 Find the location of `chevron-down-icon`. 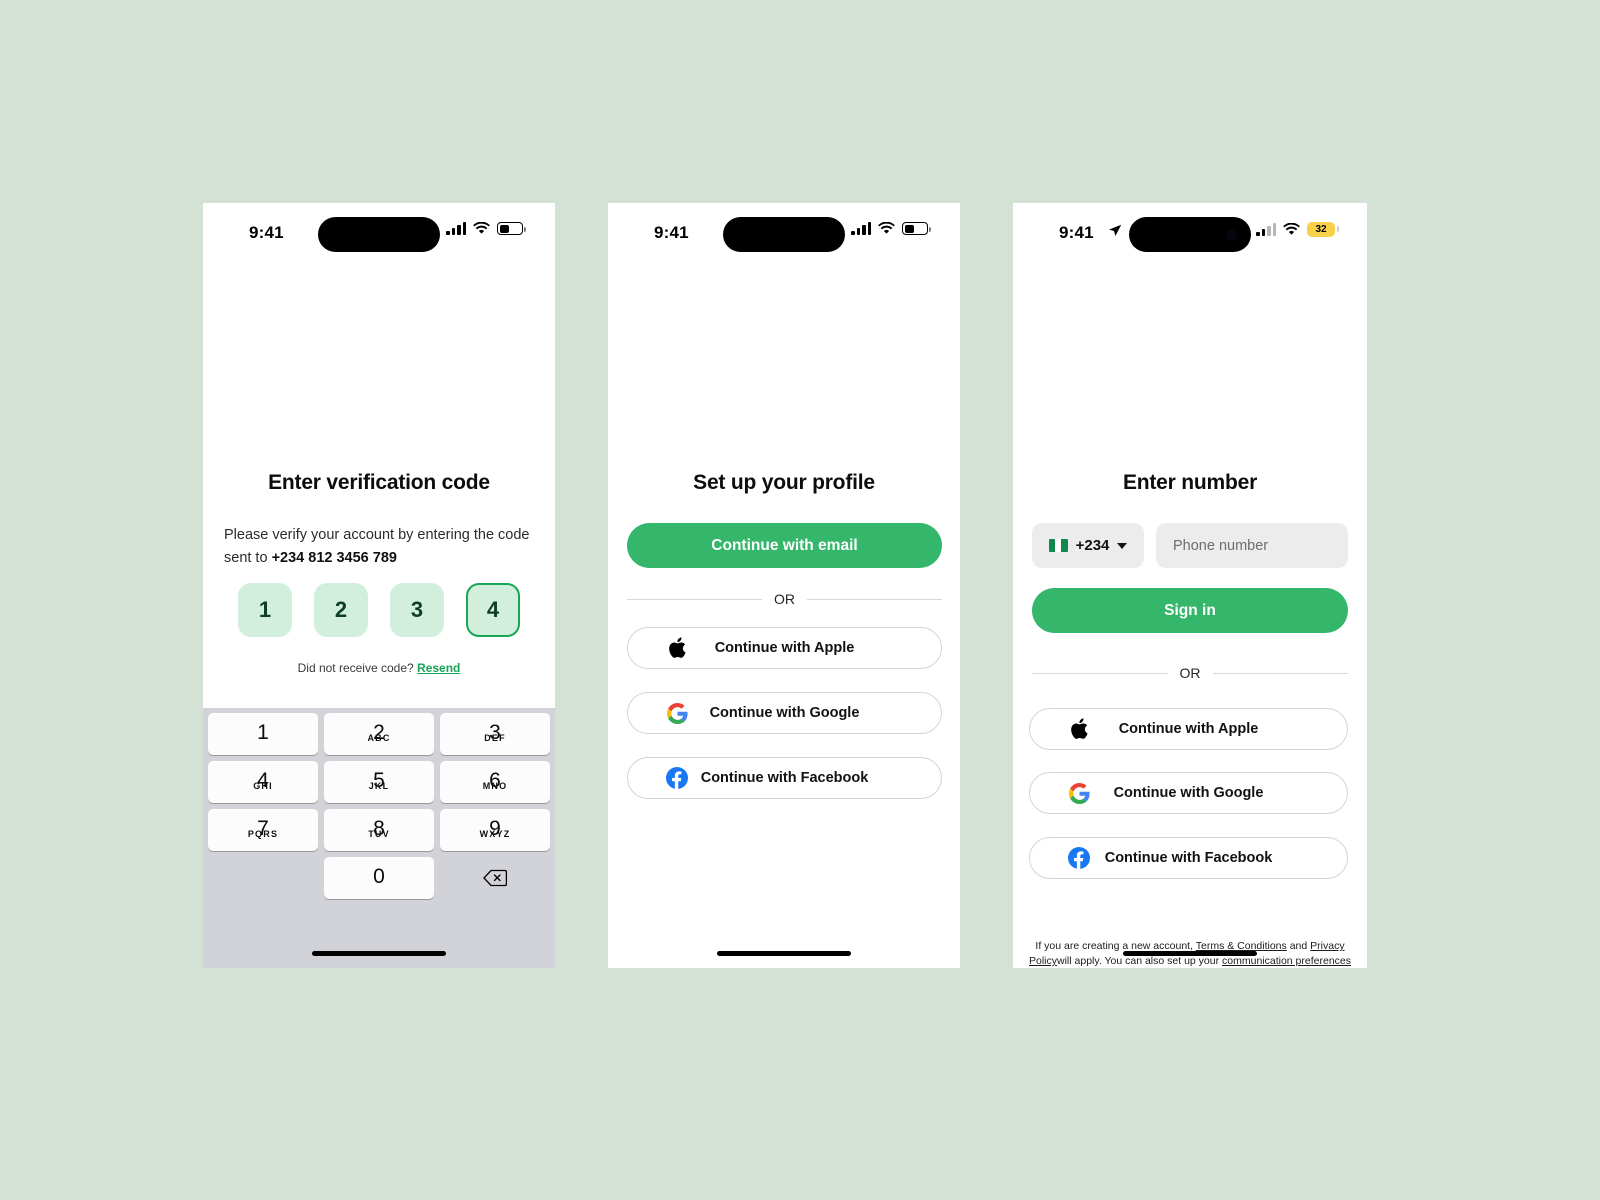

chevron-down-icon is located at coordinates (1122, 545).